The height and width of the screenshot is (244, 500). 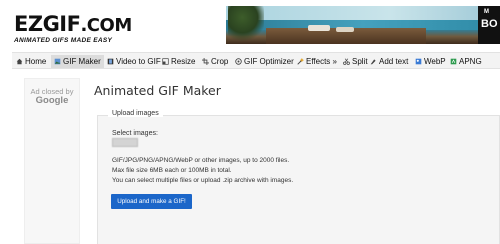 What do you see at coordinates (135, 113) in the screenshot?
I see `upload-legend: Upload images` at bounding box center [135, 113].